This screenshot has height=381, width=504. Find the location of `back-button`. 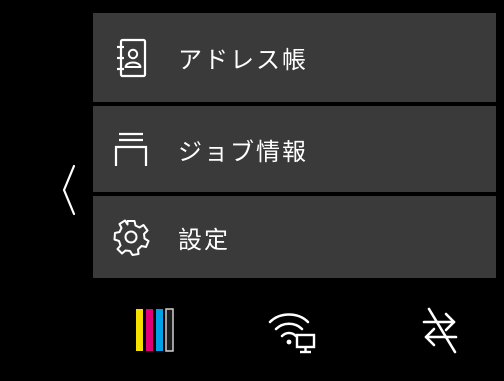

back-button is located at coordinates (69, 190).